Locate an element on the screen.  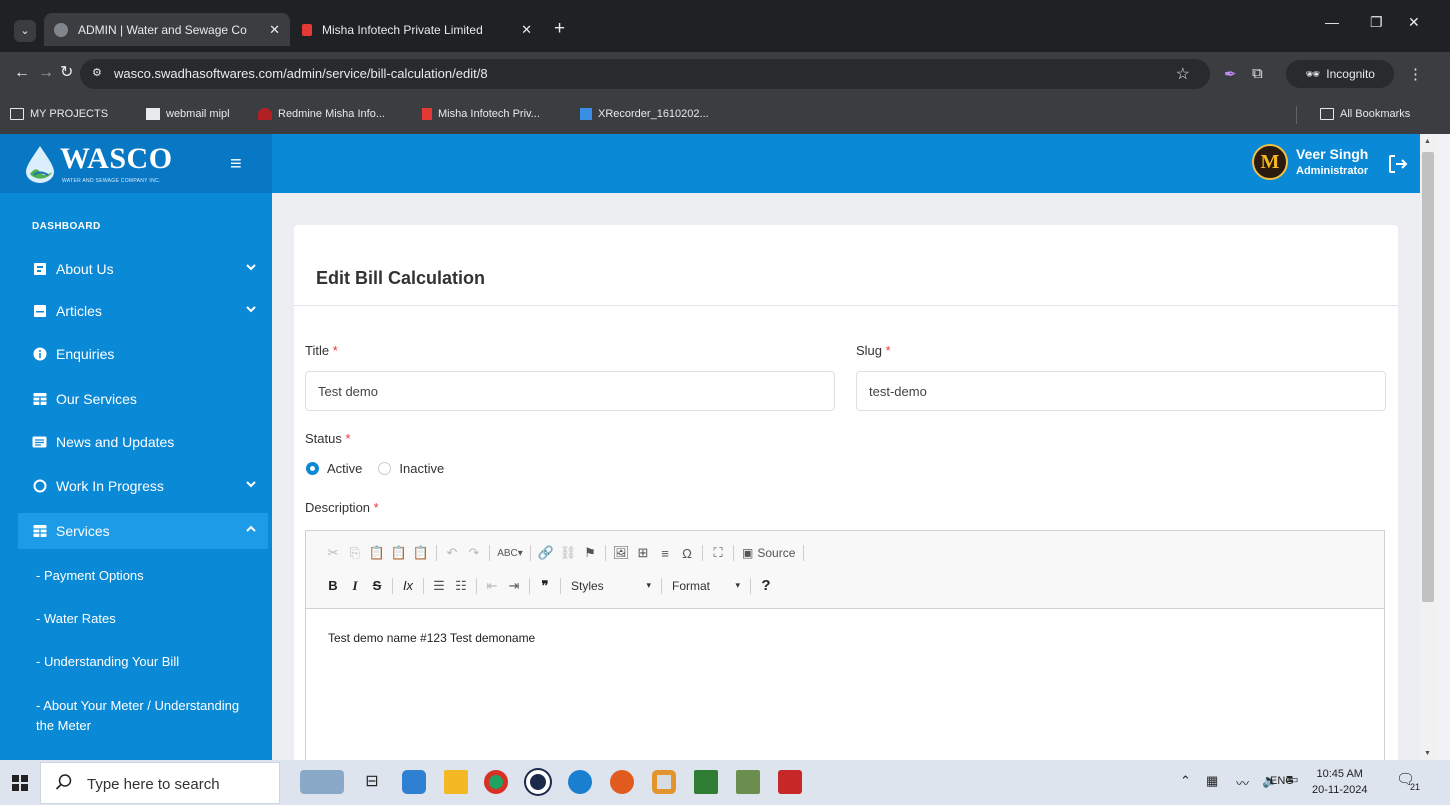
back-icon: ← is located at coordinates (22, 73).